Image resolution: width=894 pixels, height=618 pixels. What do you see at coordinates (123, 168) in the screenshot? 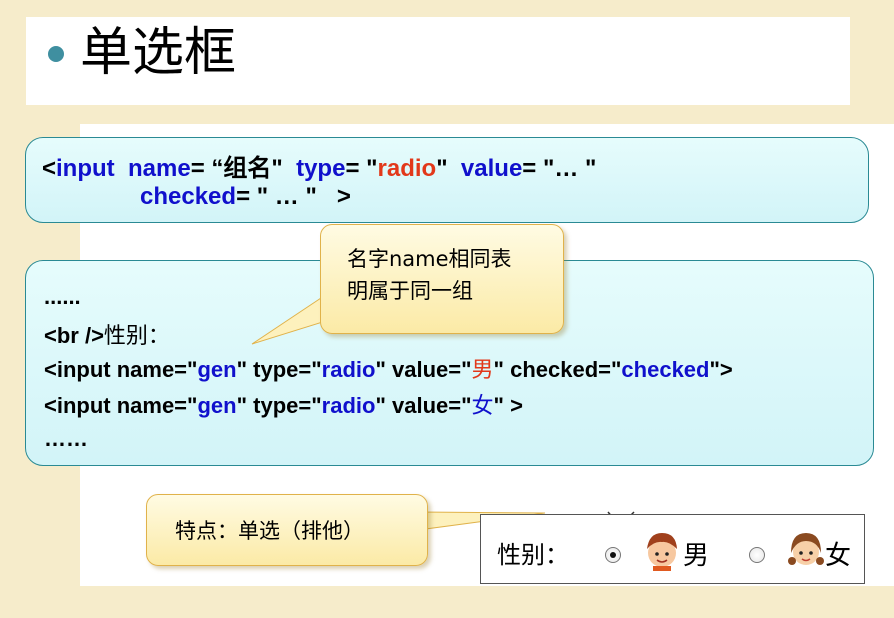
I see `syntax-keyword: input name` at bounding box center [123, 168].